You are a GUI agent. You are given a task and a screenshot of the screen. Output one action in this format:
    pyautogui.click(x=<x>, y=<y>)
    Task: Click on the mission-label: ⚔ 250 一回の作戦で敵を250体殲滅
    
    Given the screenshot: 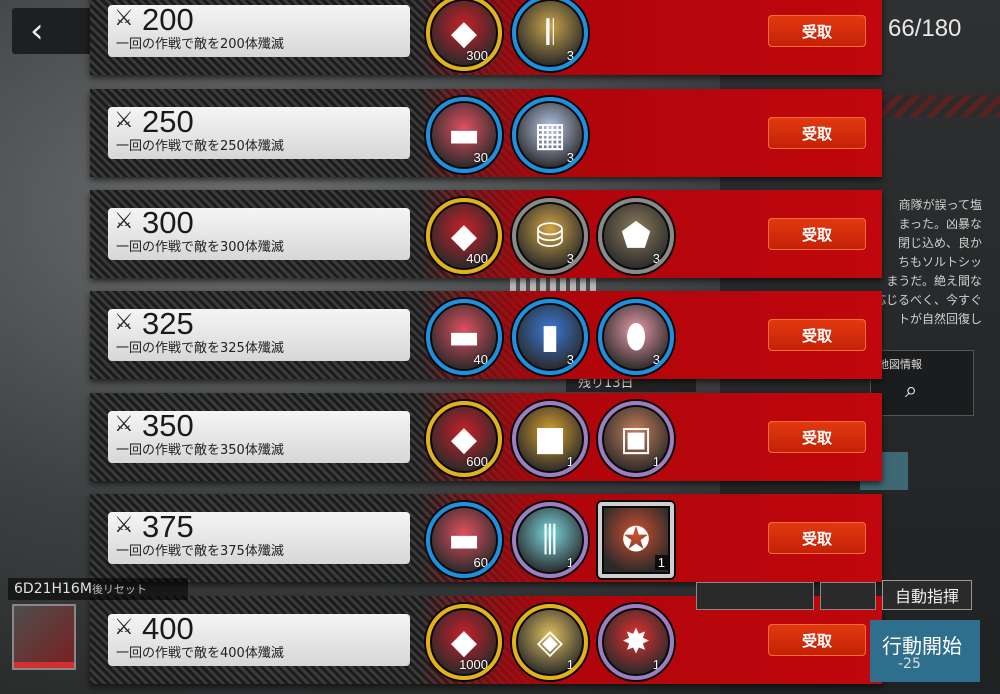 What is the action you would take?
    pyautogui.click(x=259, y=131)
    